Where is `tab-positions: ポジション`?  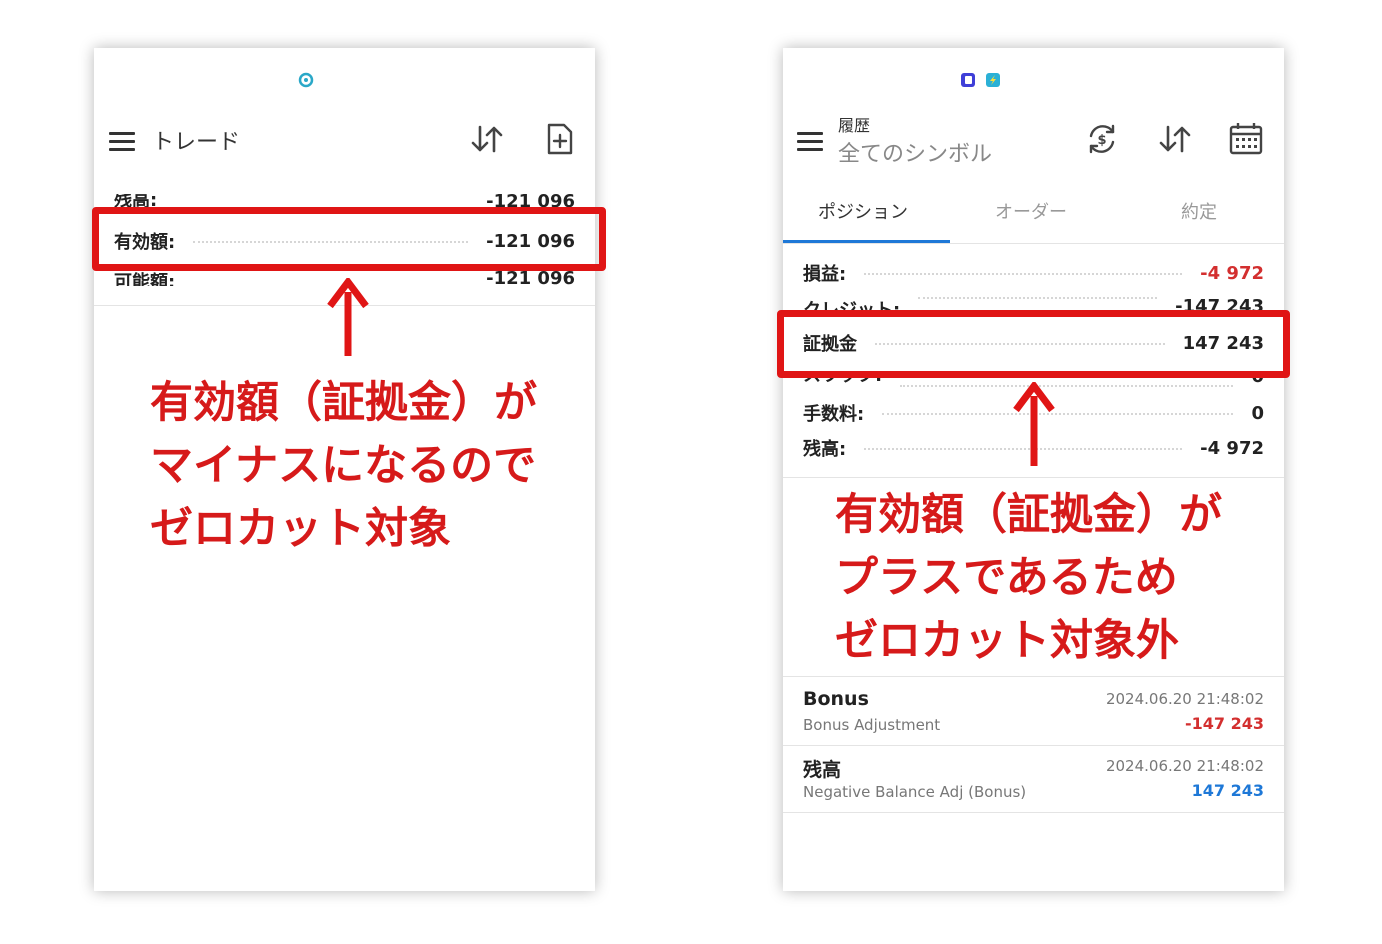
tab-positions: ポジション is located at coordinates (863, 211).